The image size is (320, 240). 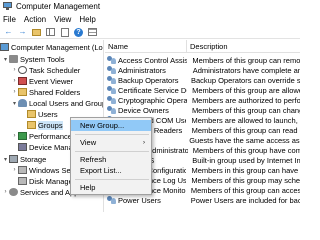 What do you see at coordinates (22, 81) in the screenshot?
I see `event-viewer-icon` at bounding box center [22, 81].